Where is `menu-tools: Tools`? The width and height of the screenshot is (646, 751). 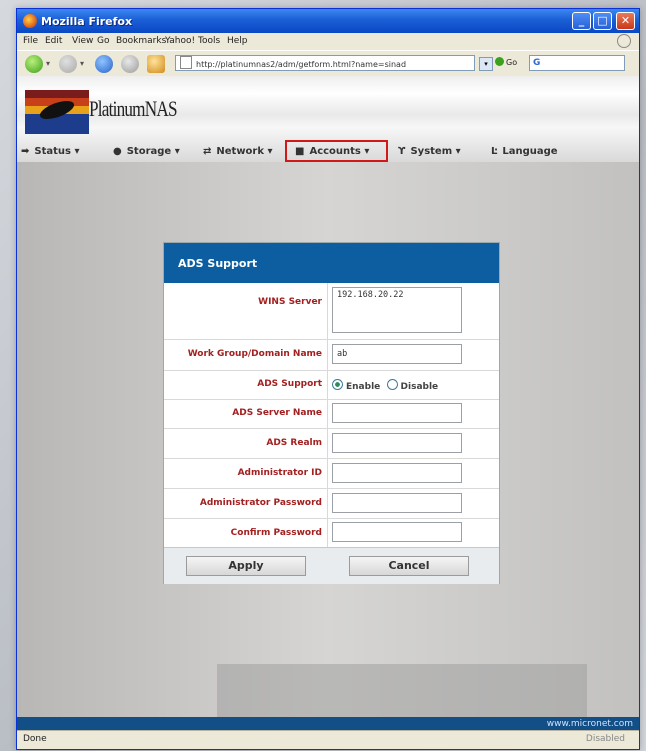 menu-tools: Tools is located at coordinates (209, 41).